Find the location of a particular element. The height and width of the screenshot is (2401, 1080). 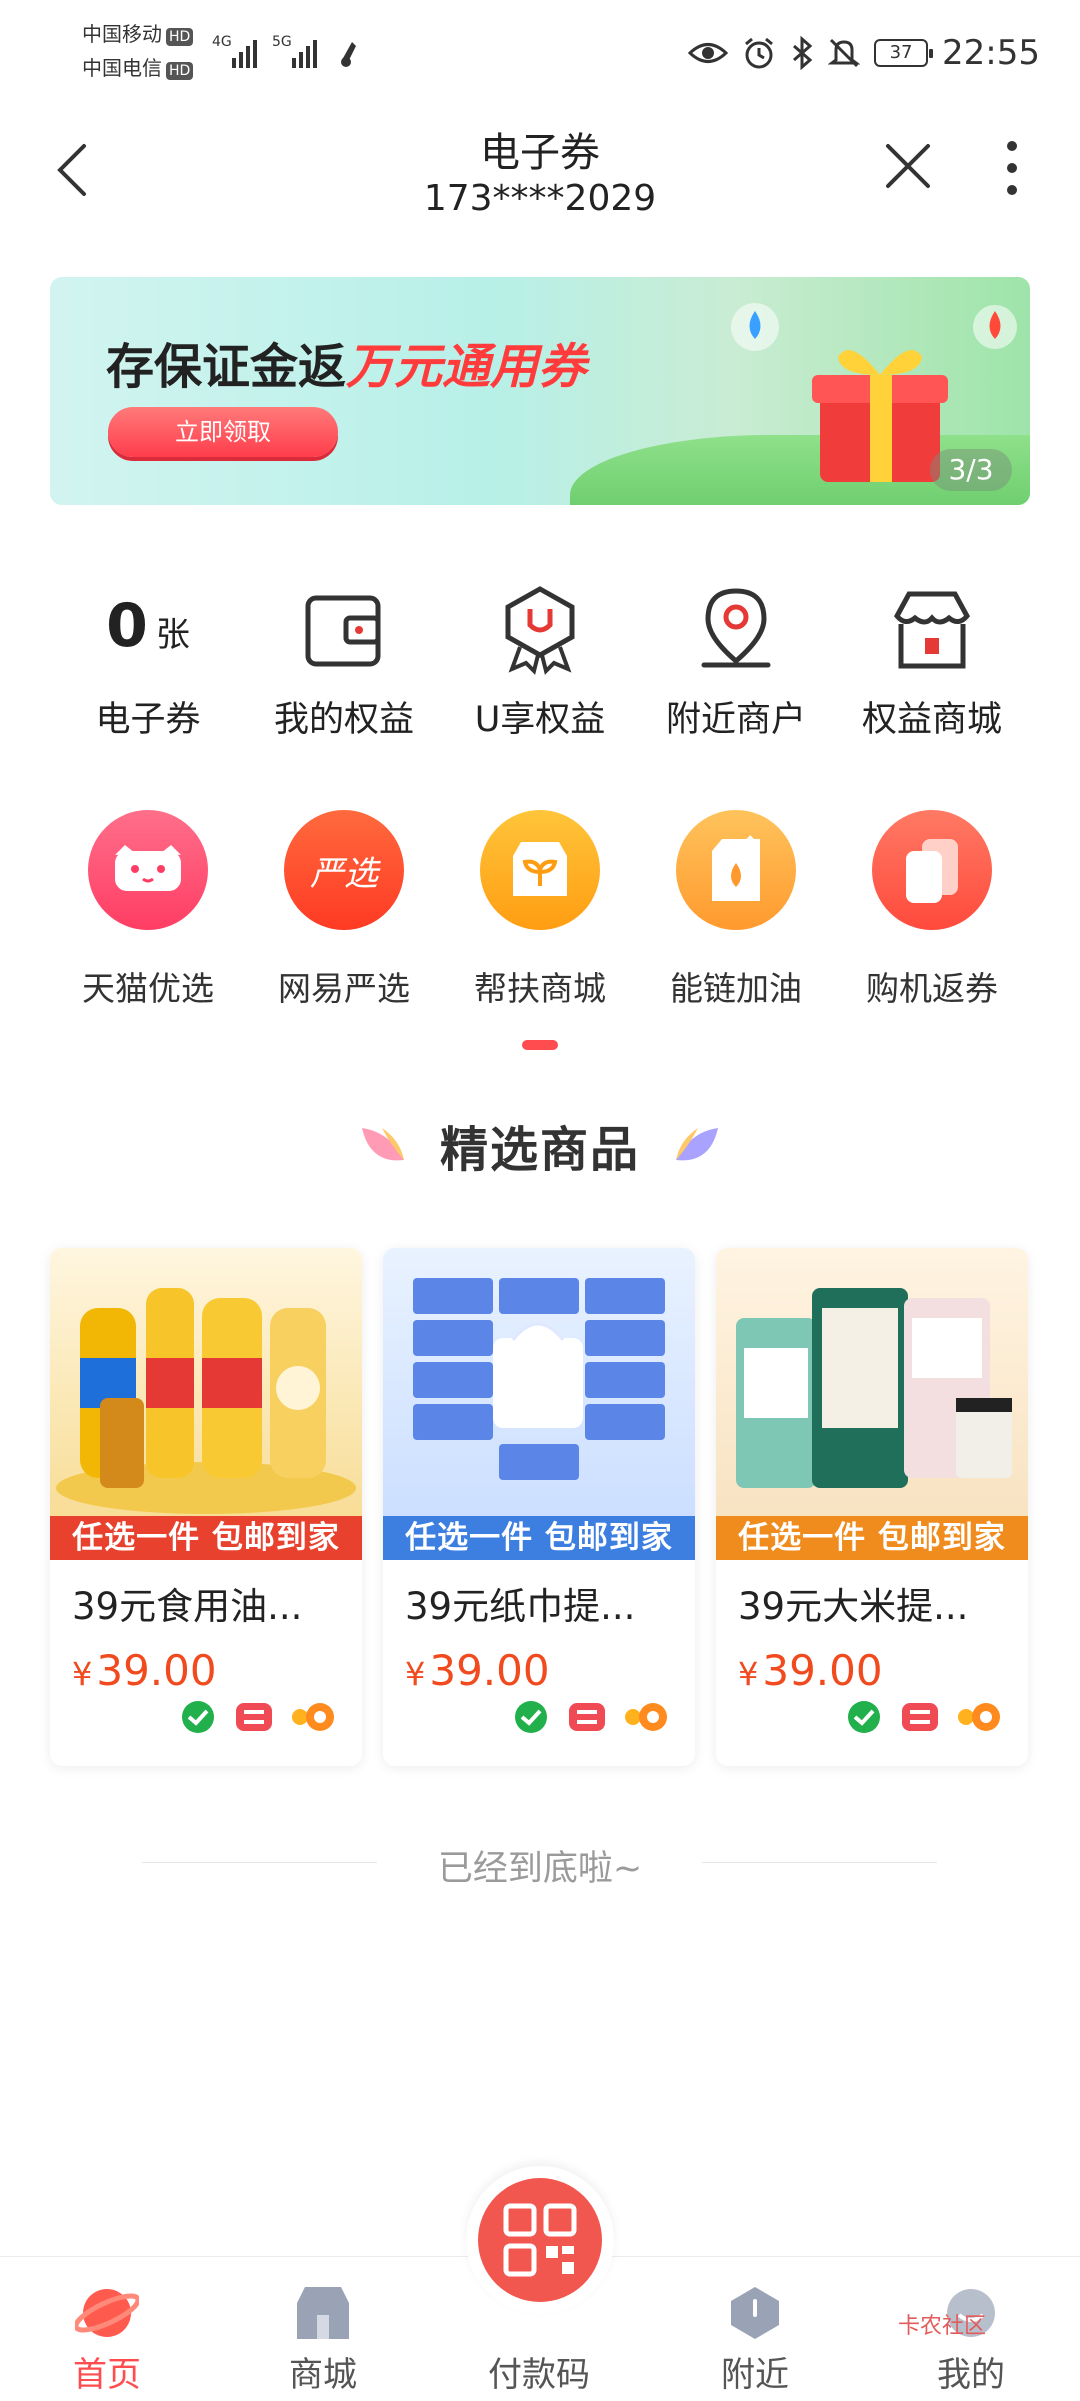

quick-label: 附近商户 is located at coordinates (735, 720).